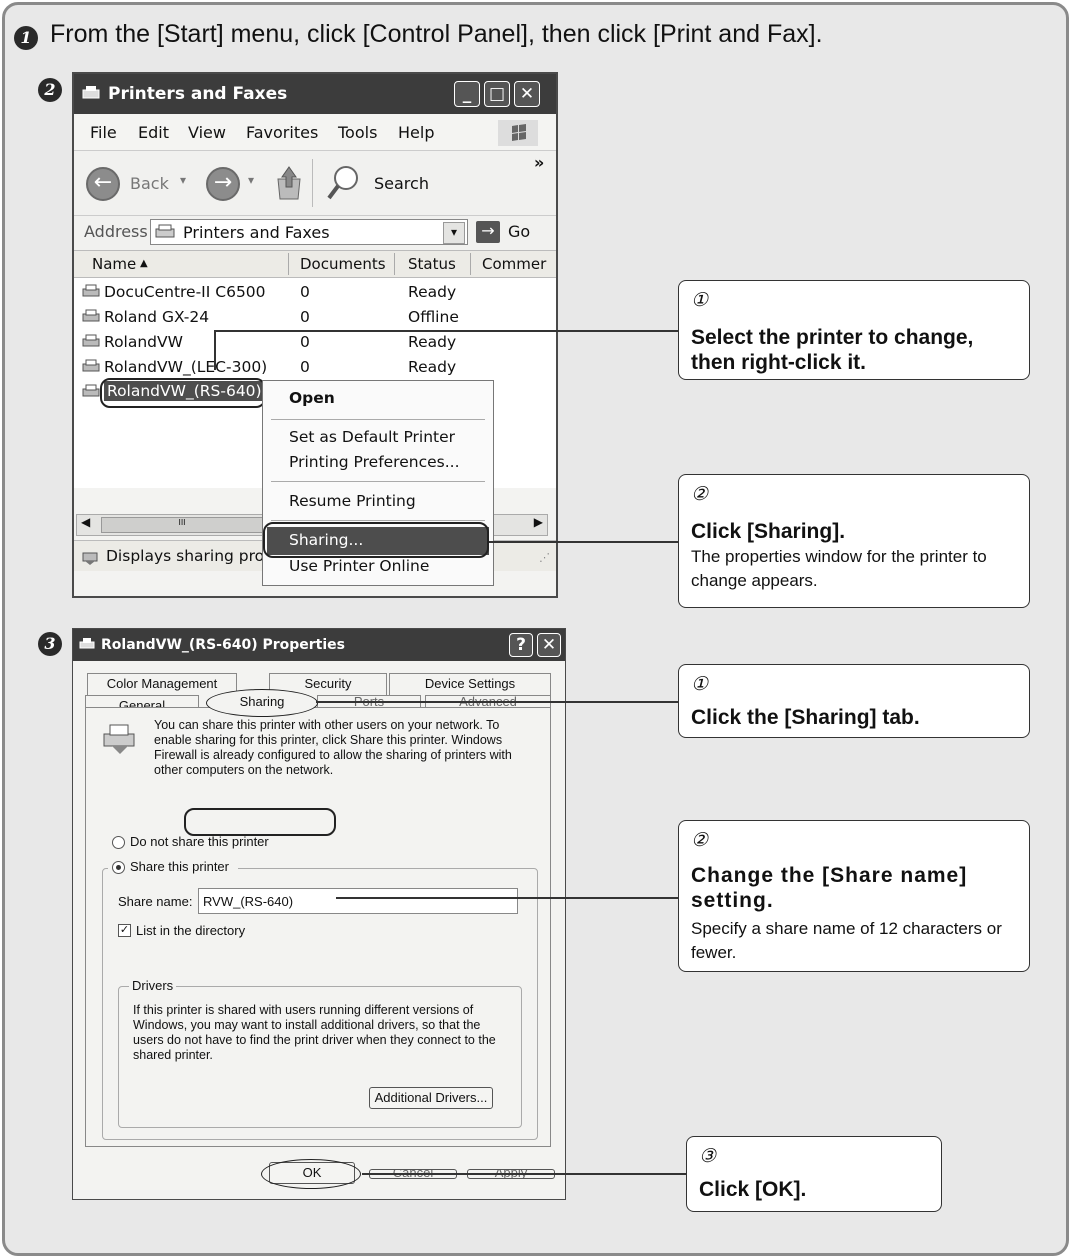 Image resolution: width=1075 pixels, height=1260 pixels. Describe the element at coordinates (521, 645) in the screenshot. I see `help-button: ?` at that location.